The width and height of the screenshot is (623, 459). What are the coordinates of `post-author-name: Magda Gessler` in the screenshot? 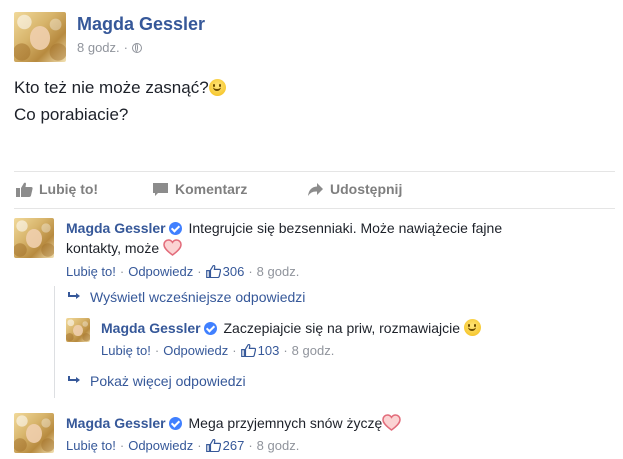 It's located at (141, 24).